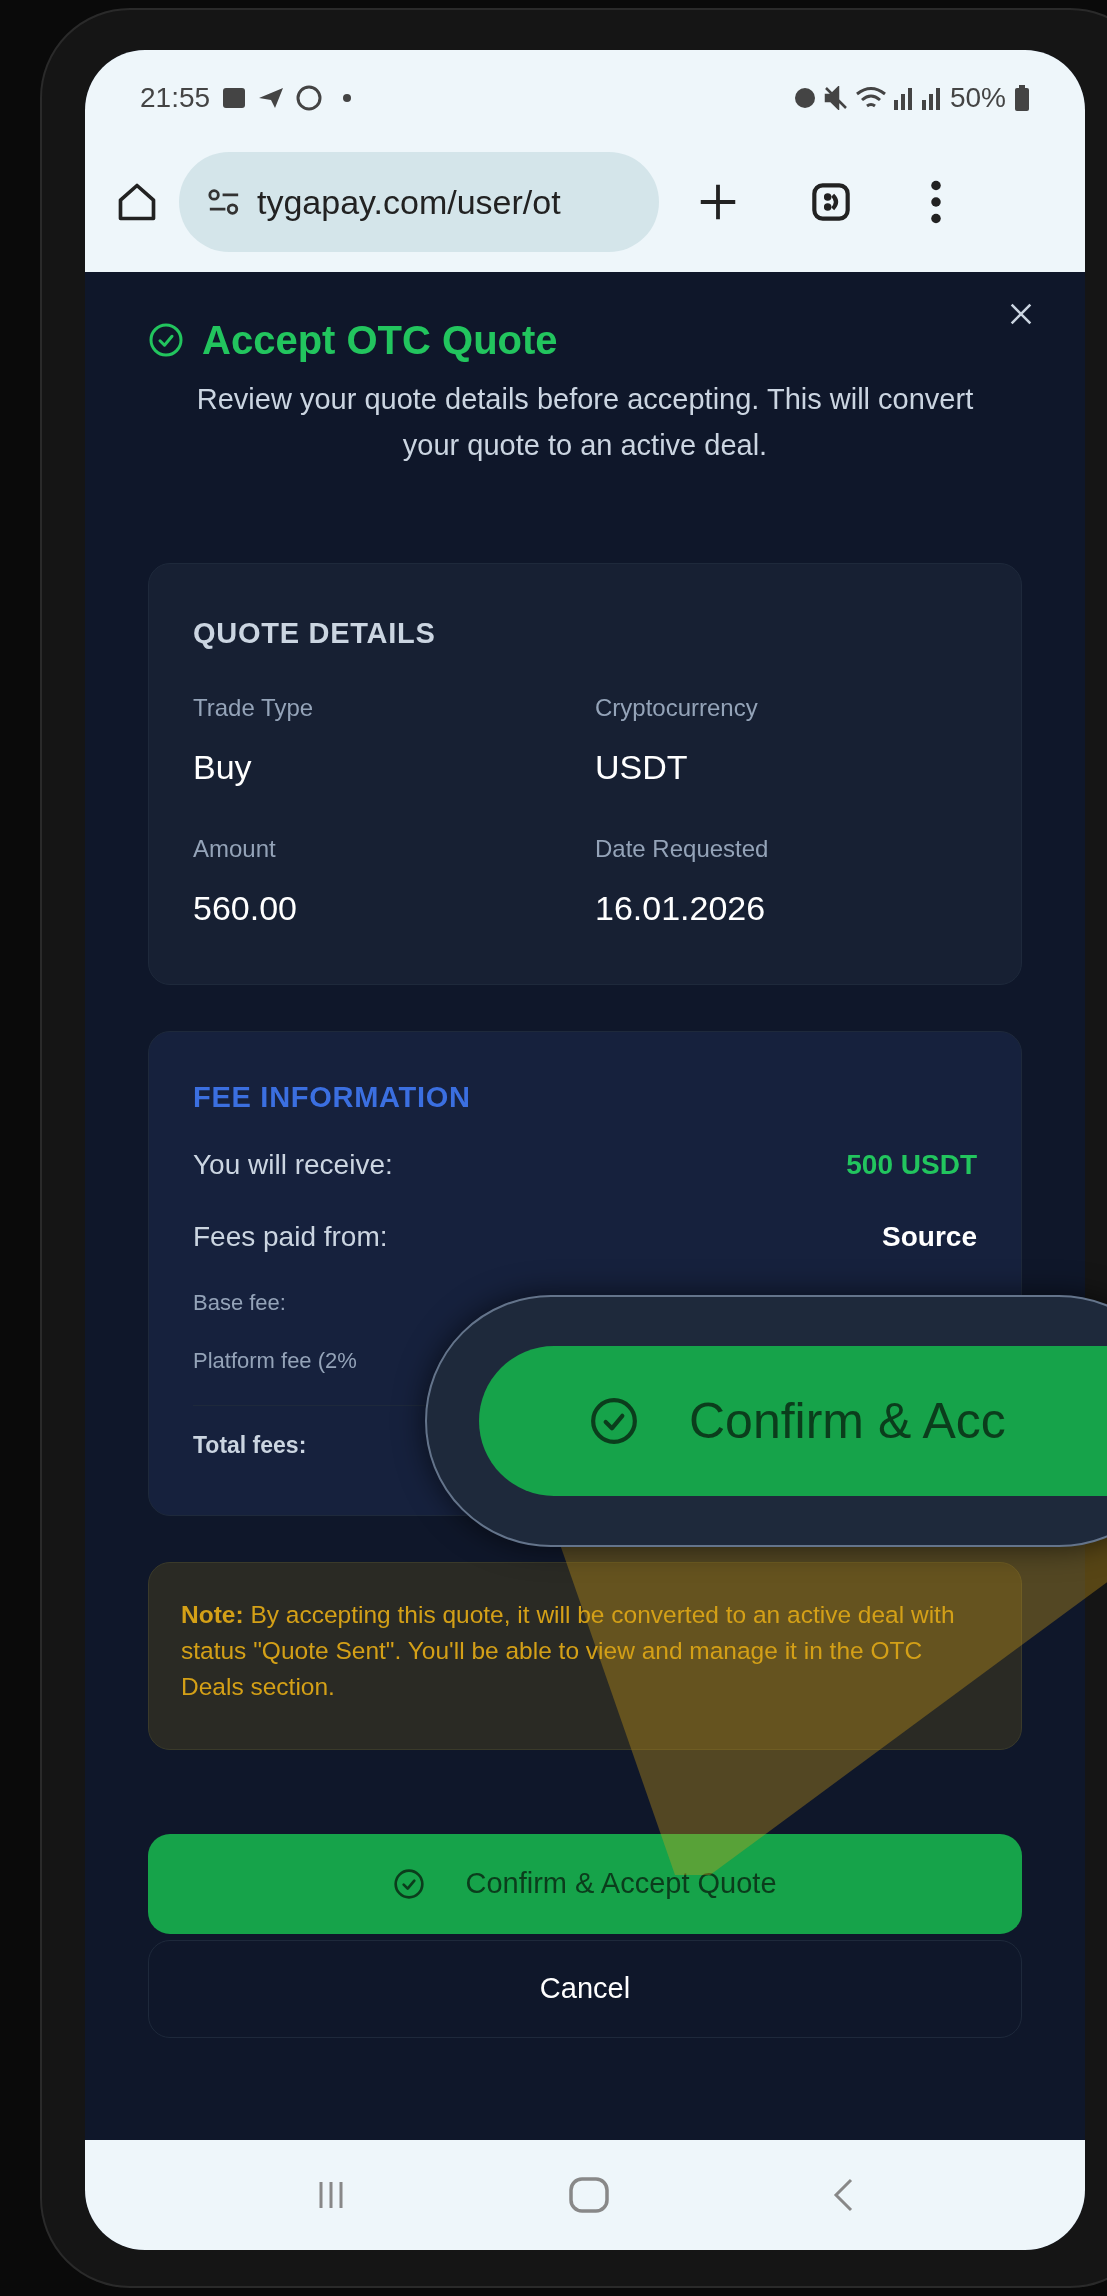 This screenshot has height=2296, width=1107. I want to click on fee-label: Fees paid from:, so click(290, 1237).